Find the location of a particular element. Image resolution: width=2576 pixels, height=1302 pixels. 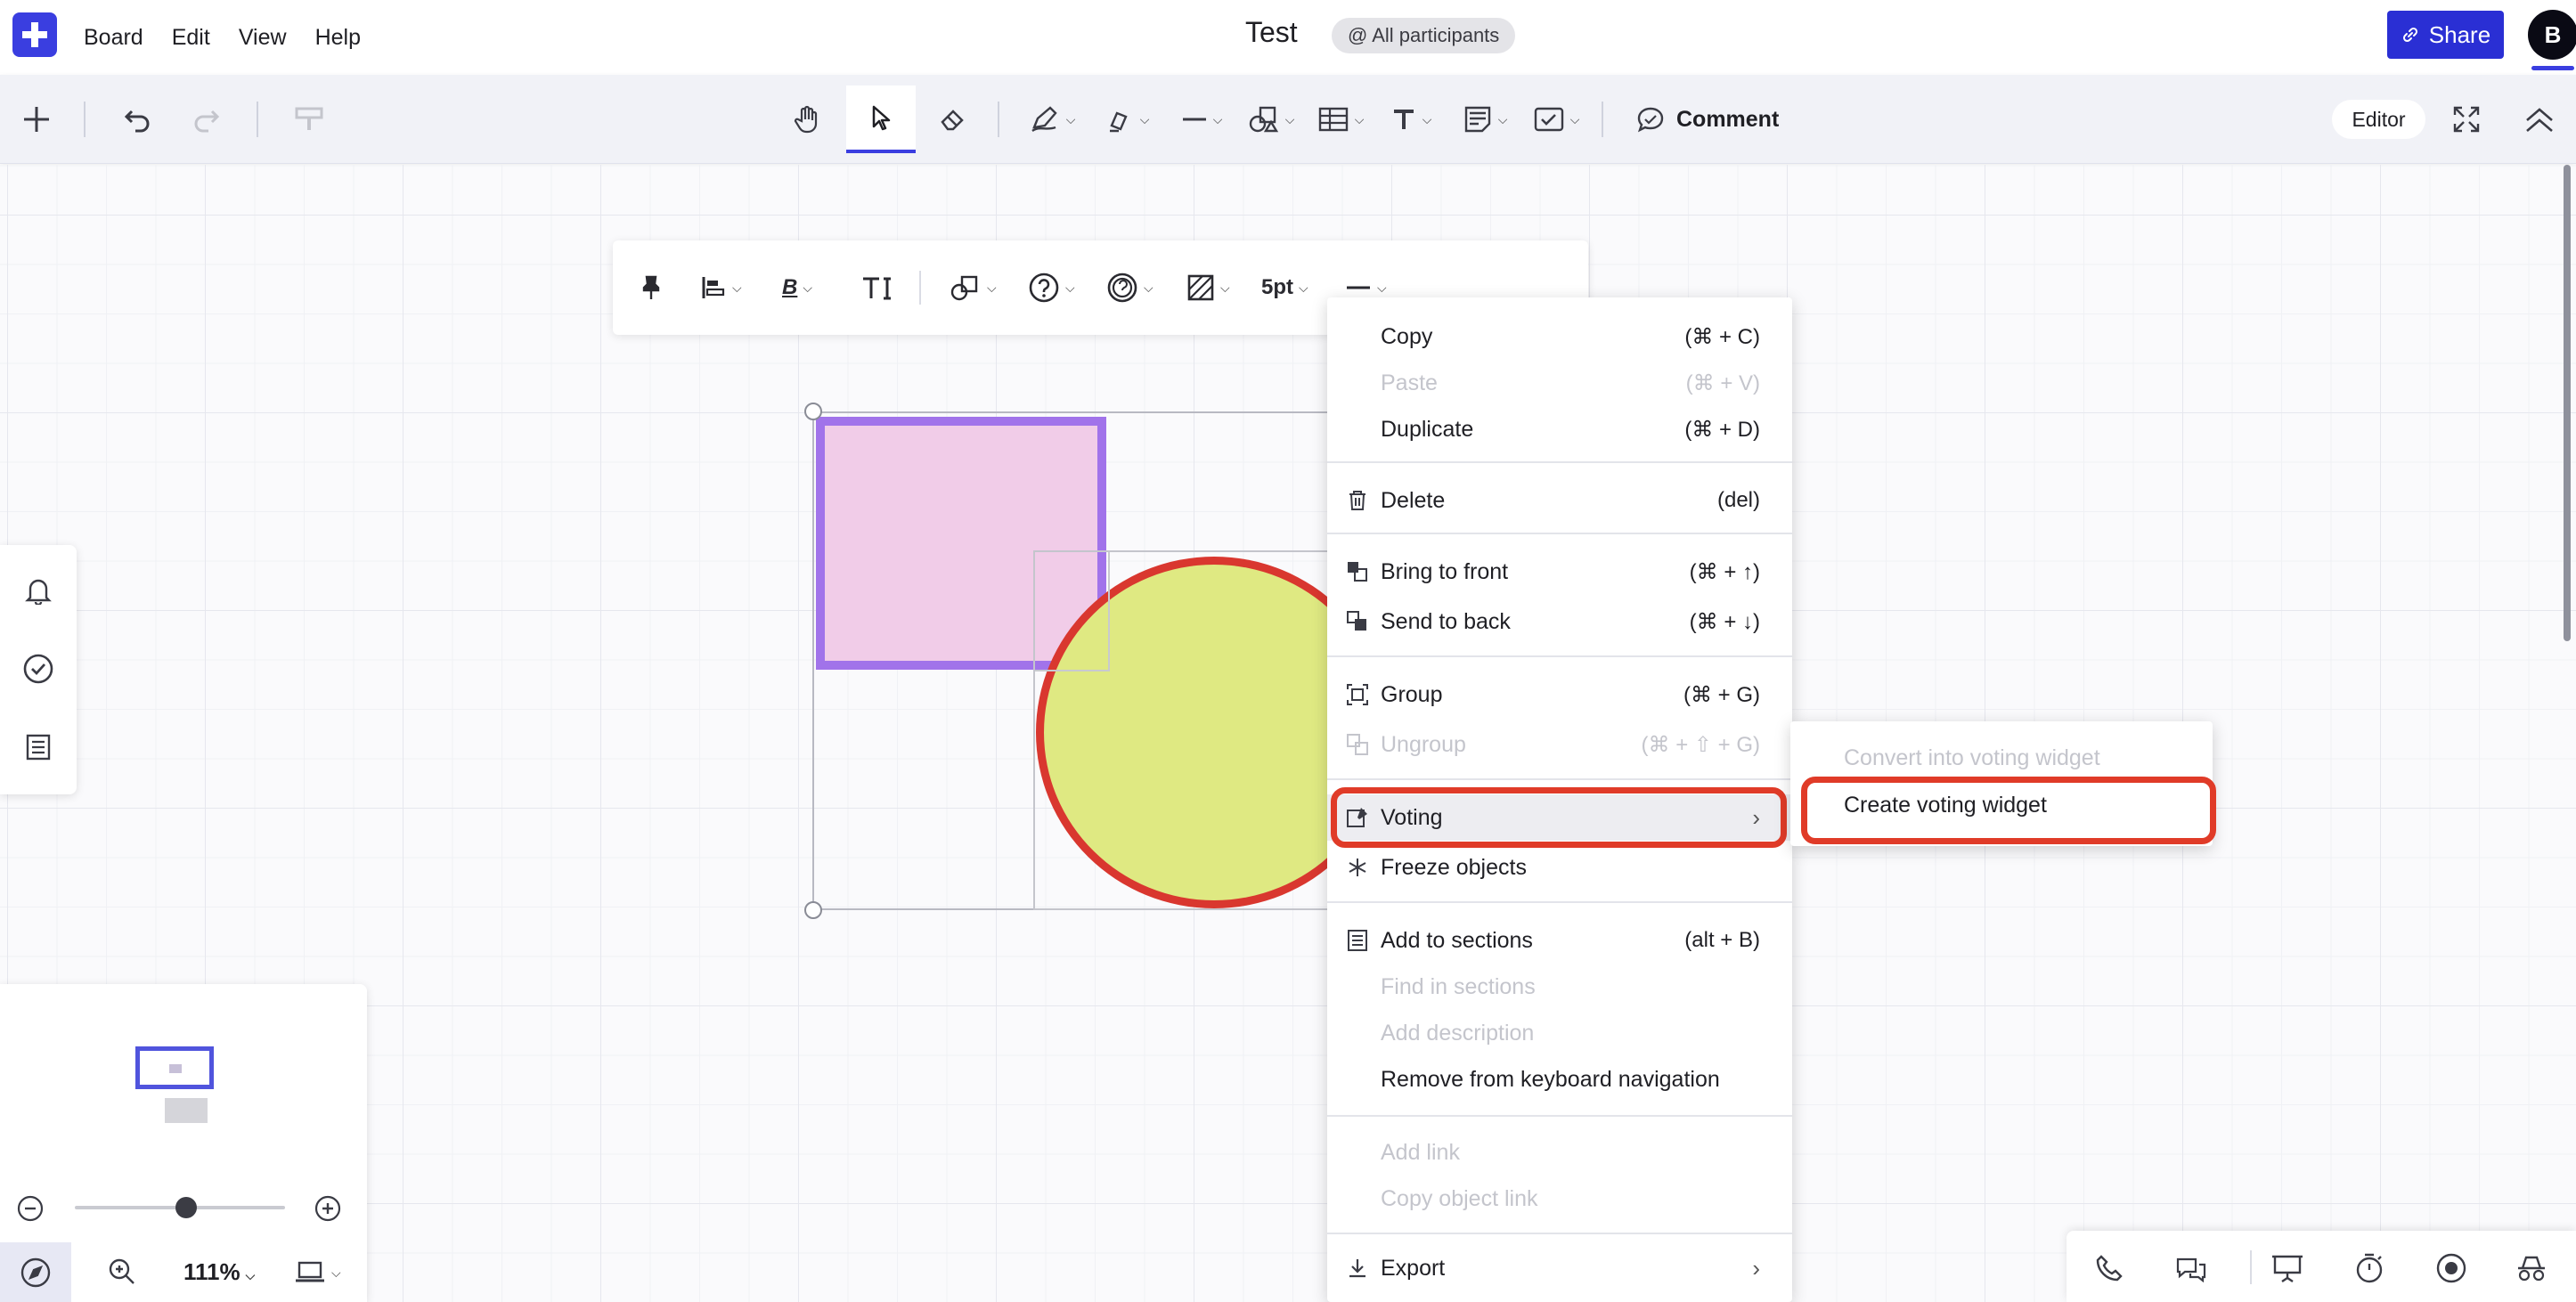

stroke-color-button: ⌵ is located at coordinates (1129, 287).